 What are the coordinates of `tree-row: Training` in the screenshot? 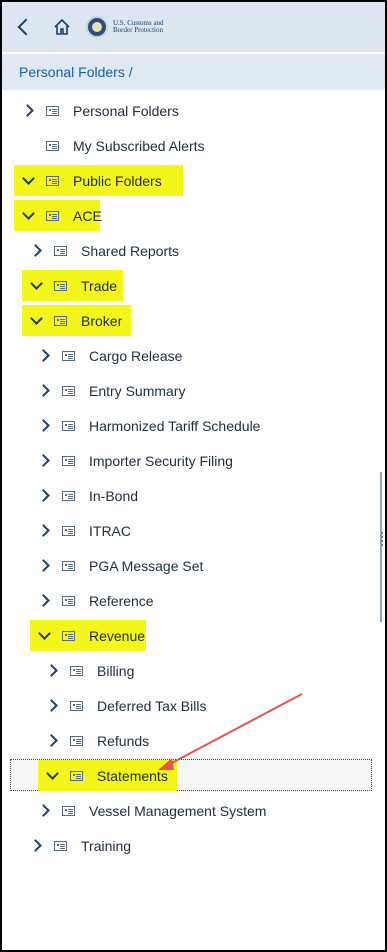 It's located at (193, 845).